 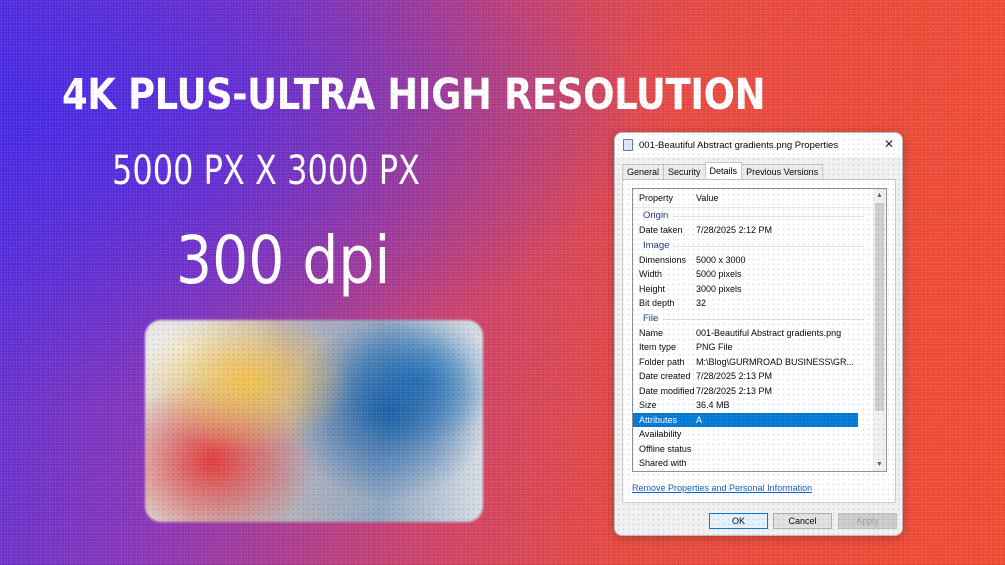 I want to click on property-name: Shared with, so click(x=663, y=463).